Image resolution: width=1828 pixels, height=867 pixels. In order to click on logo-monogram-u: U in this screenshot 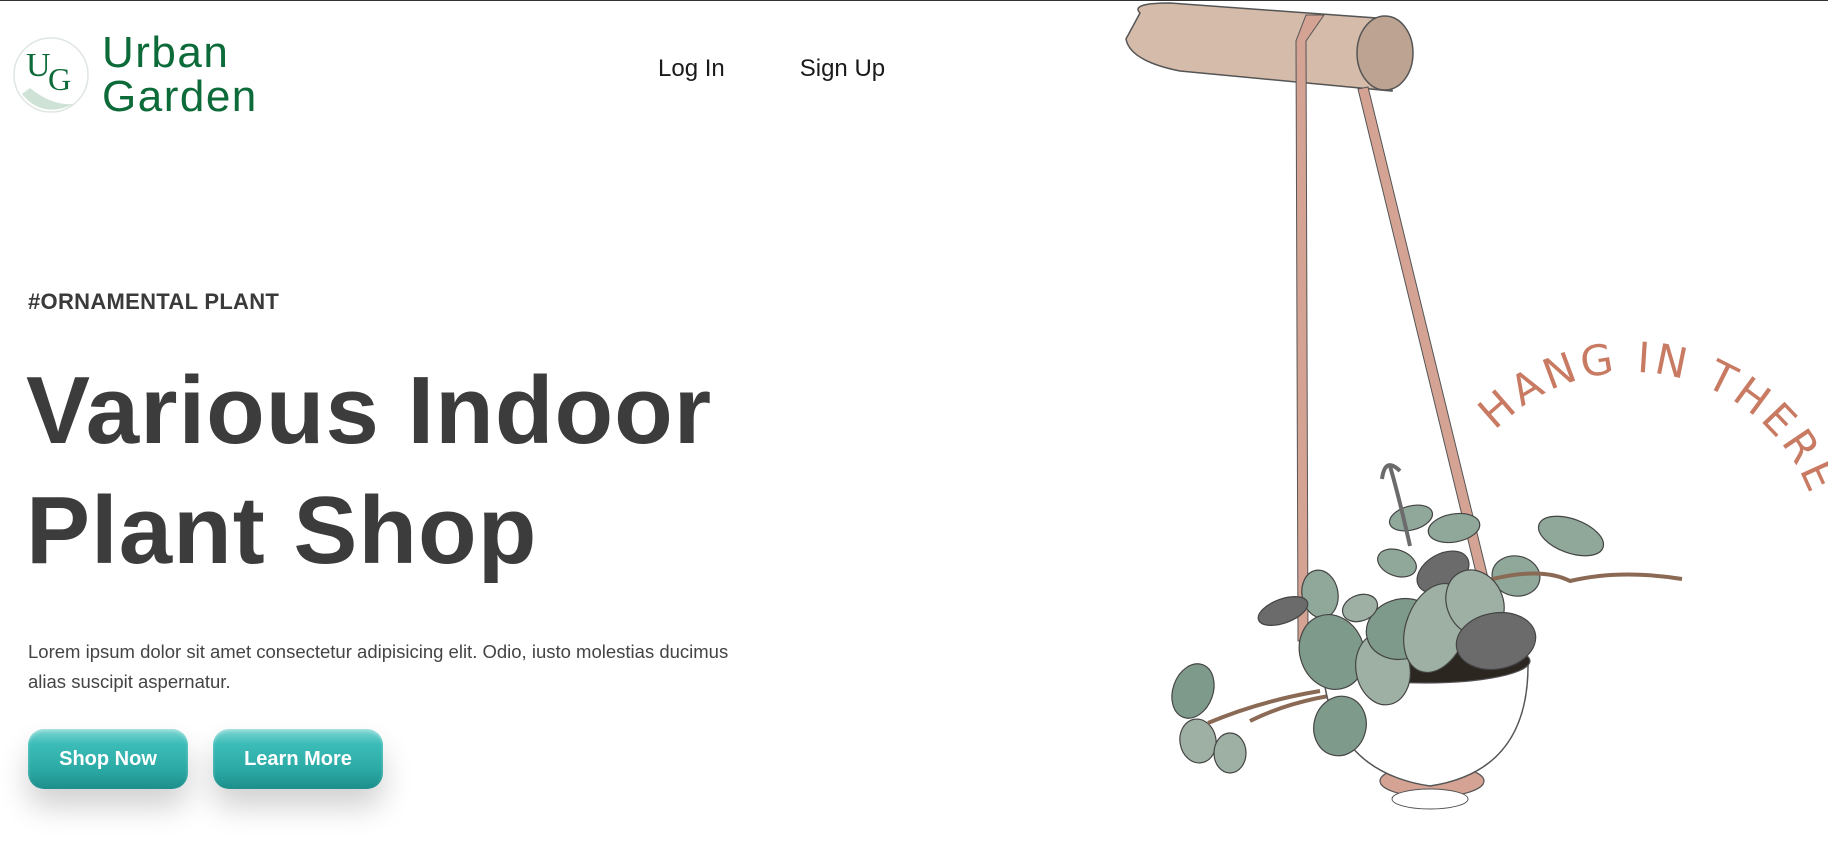, I will do `click(38, 65)`.